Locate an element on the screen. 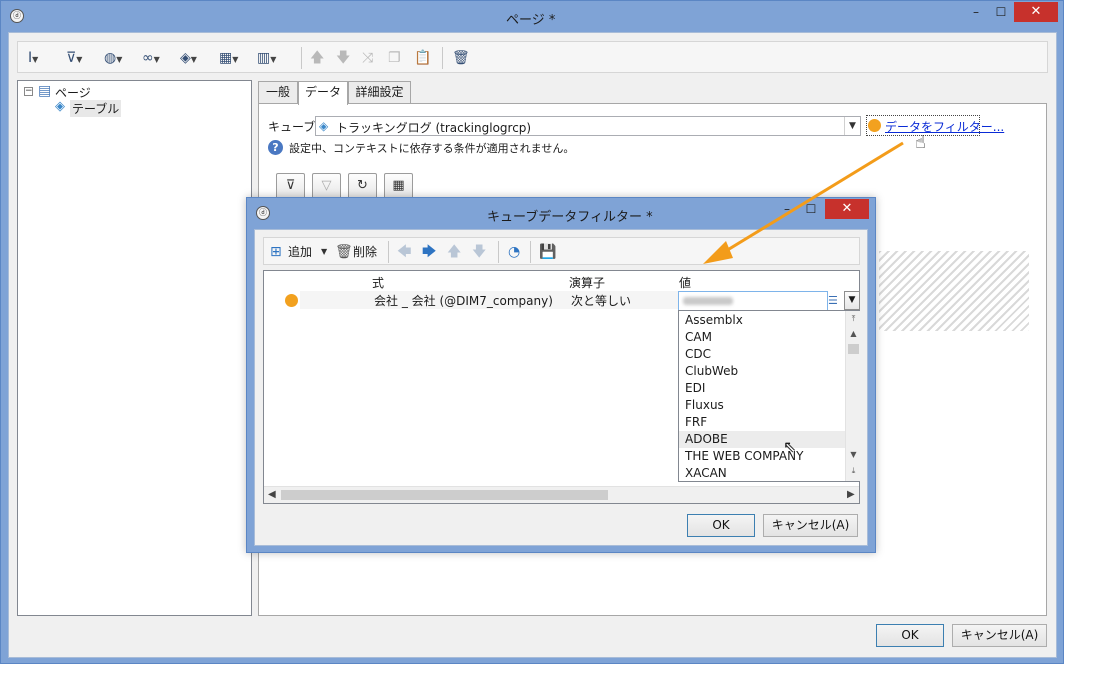 The height and width of the screenshot is (693, 1093). annotation-arrow-head is located at coordinates (718, 252).